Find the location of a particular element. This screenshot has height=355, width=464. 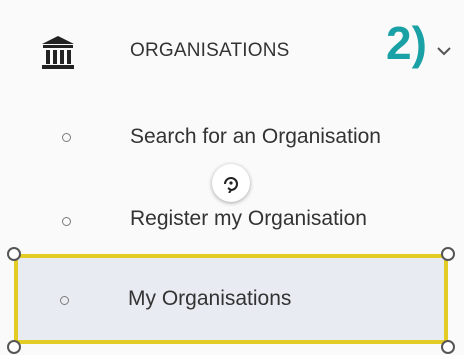

chevron-down-icon is located at coordinates (444, 51).